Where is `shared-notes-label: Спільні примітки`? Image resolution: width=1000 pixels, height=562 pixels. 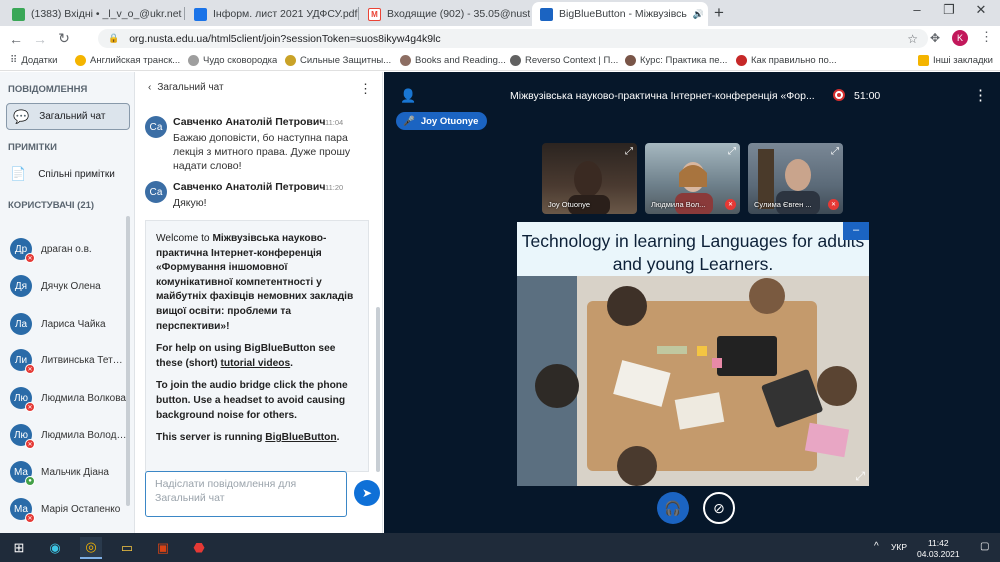
shared-notes-label: Спільні примітки is located at coordinates (76, 174).